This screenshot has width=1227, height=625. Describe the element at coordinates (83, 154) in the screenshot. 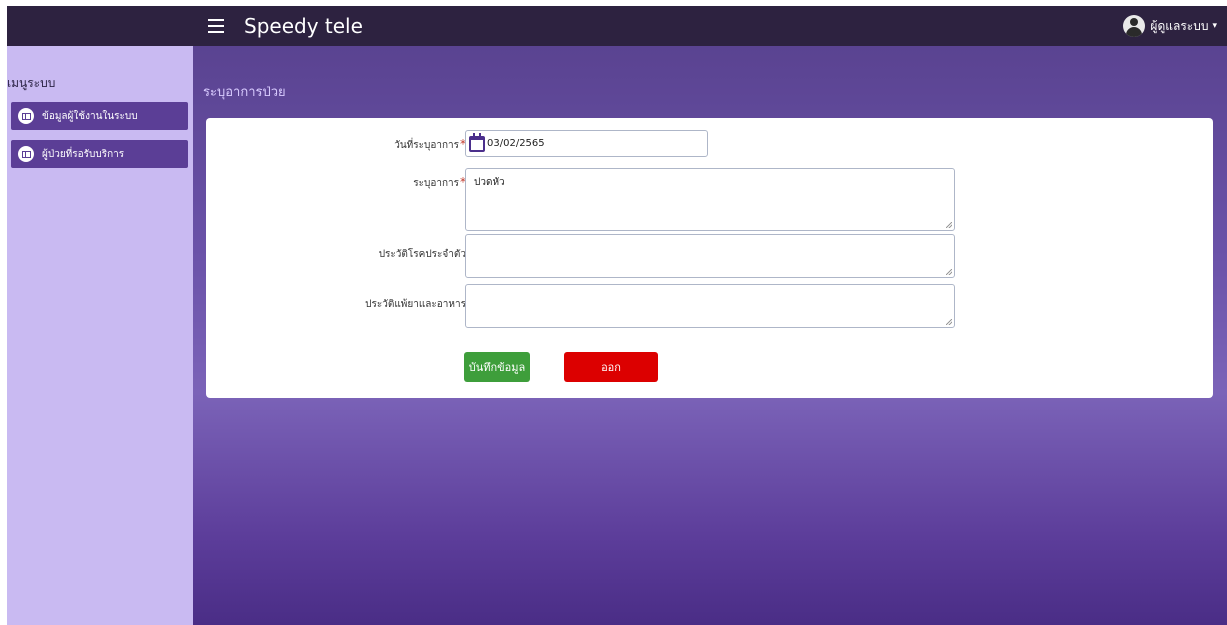

I see `sidebar-item-label: ผู้ป่วยที่รอรับบริการ` at that location.